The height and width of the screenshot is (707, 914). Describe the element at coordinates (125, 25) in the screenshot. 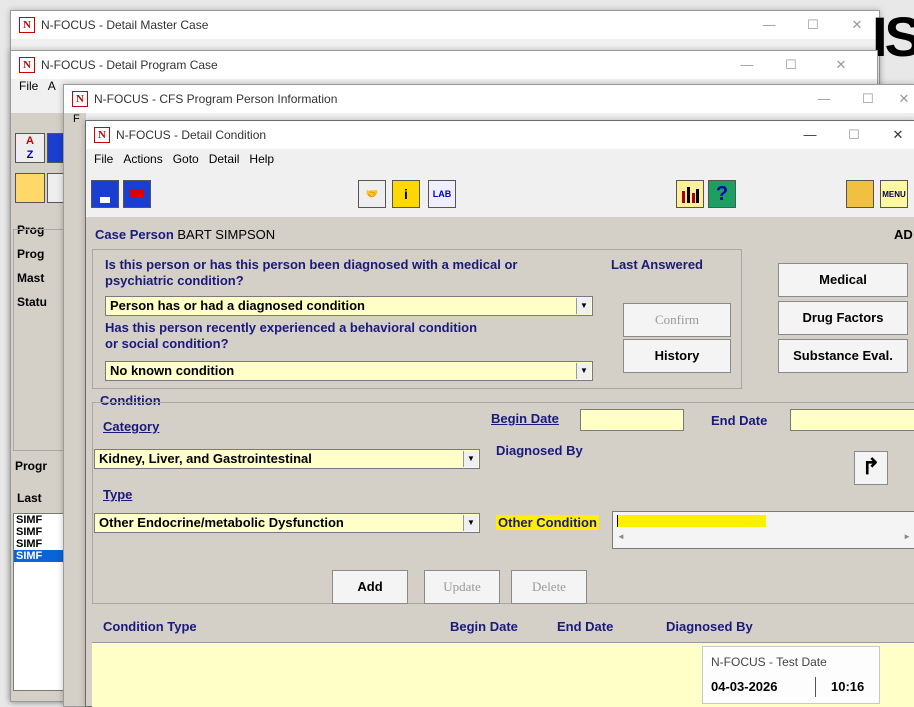

I see `master-case-title: N-FOCUS - Detail Master Case` at that location.